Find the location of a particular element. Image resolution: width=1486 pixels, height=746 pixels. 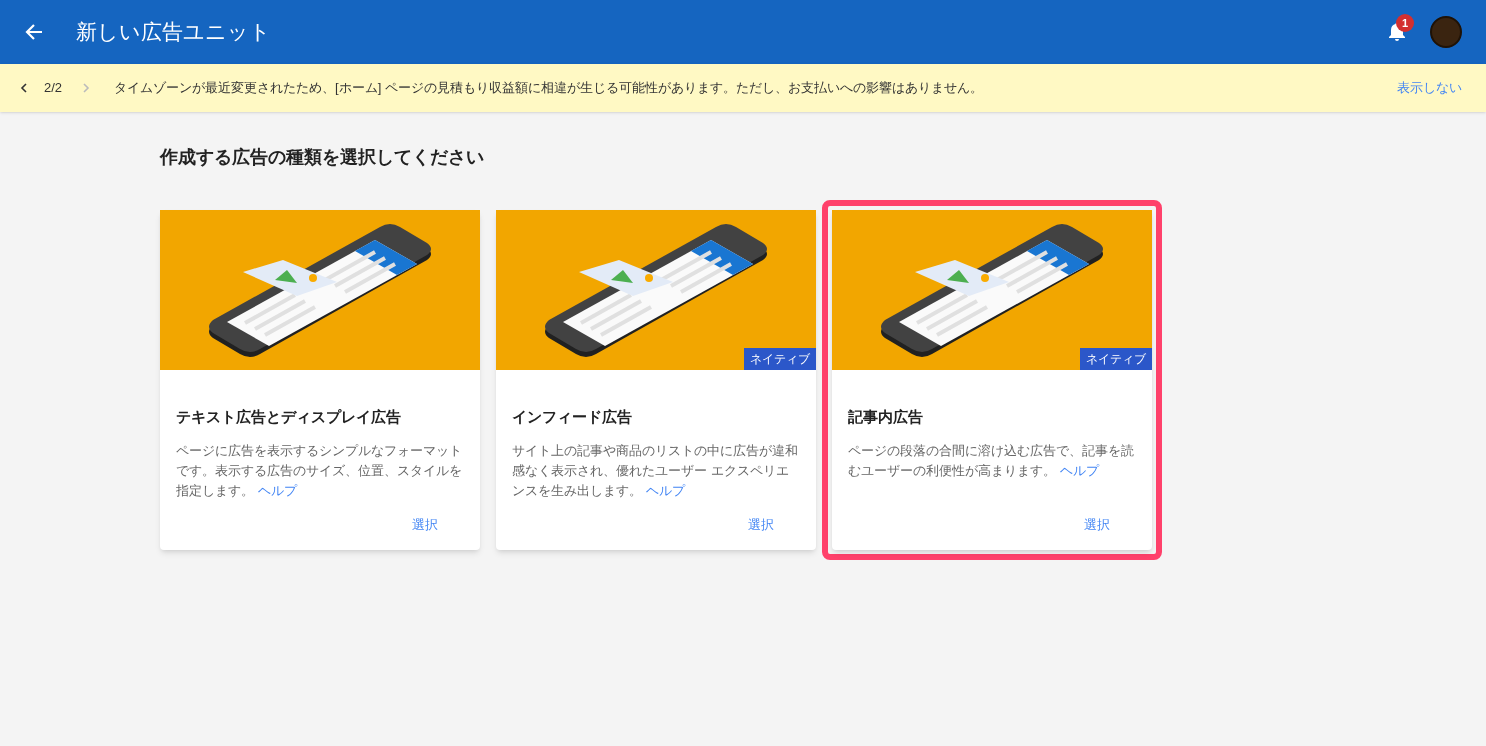

card-description: ページに広告を表示するシンプルなフォーマットです。表示する広告のサイズ、位置、スタイルを指定します。 ヘルプ is located at coordinates (319, 470).